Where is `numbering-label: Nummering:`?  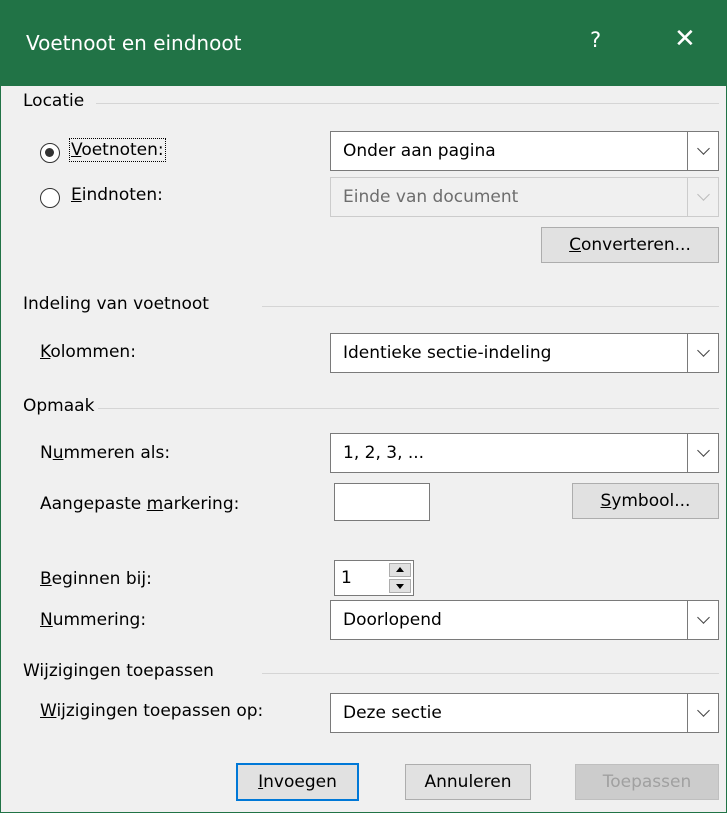 numbering-label: Nummering: is located at coordinates (93, 620).